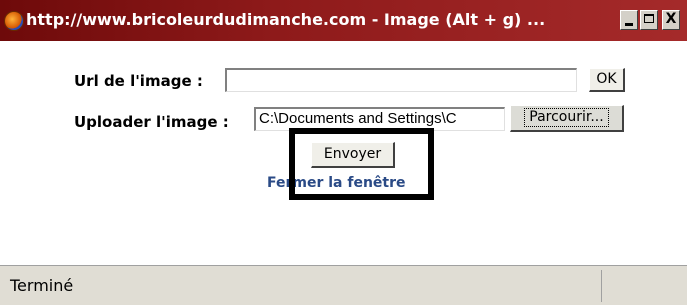 The width and height of the screenshot is (687, 305). I want to click on status-text: Terminé, so click(42, 285).